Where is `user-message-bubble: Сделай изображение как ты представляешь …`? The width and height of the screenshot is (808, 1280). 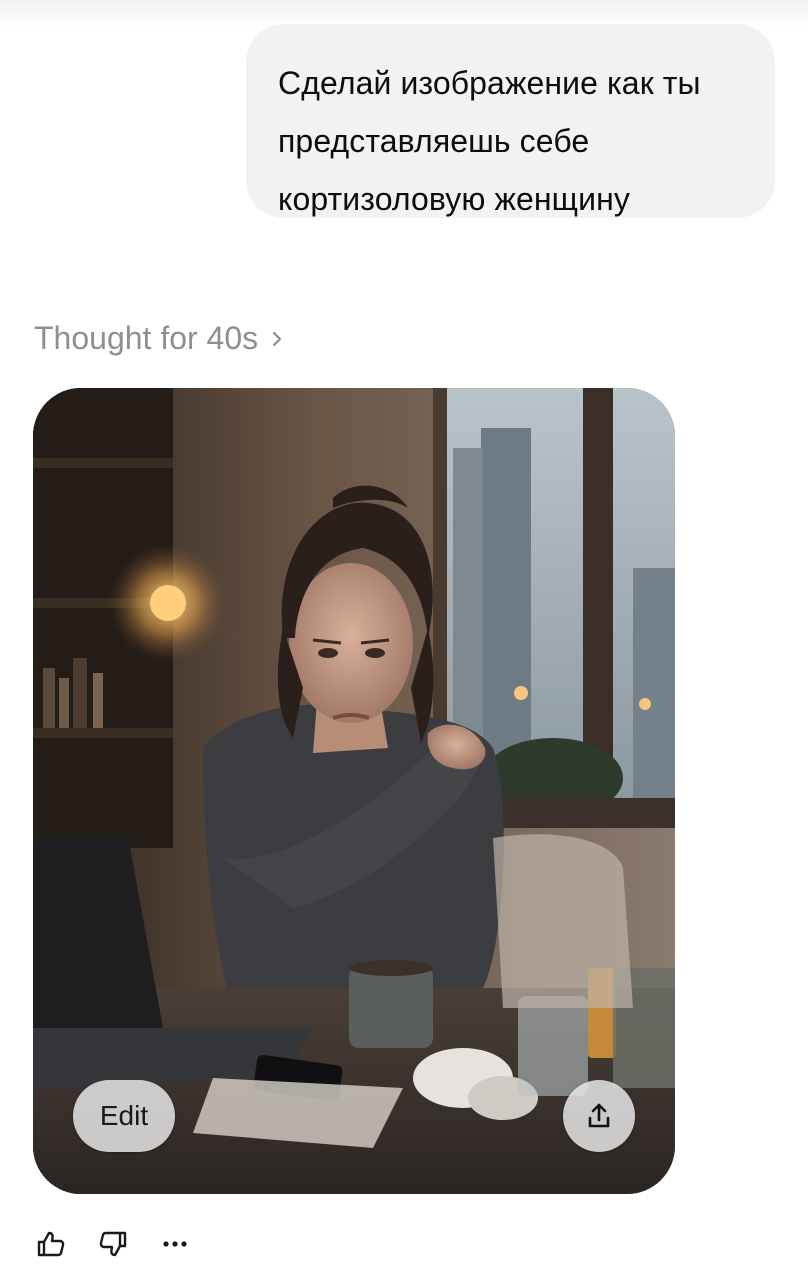
user-message-bubble: Сделай изображение как ты представляешь … is located at coordinates (510, 121).